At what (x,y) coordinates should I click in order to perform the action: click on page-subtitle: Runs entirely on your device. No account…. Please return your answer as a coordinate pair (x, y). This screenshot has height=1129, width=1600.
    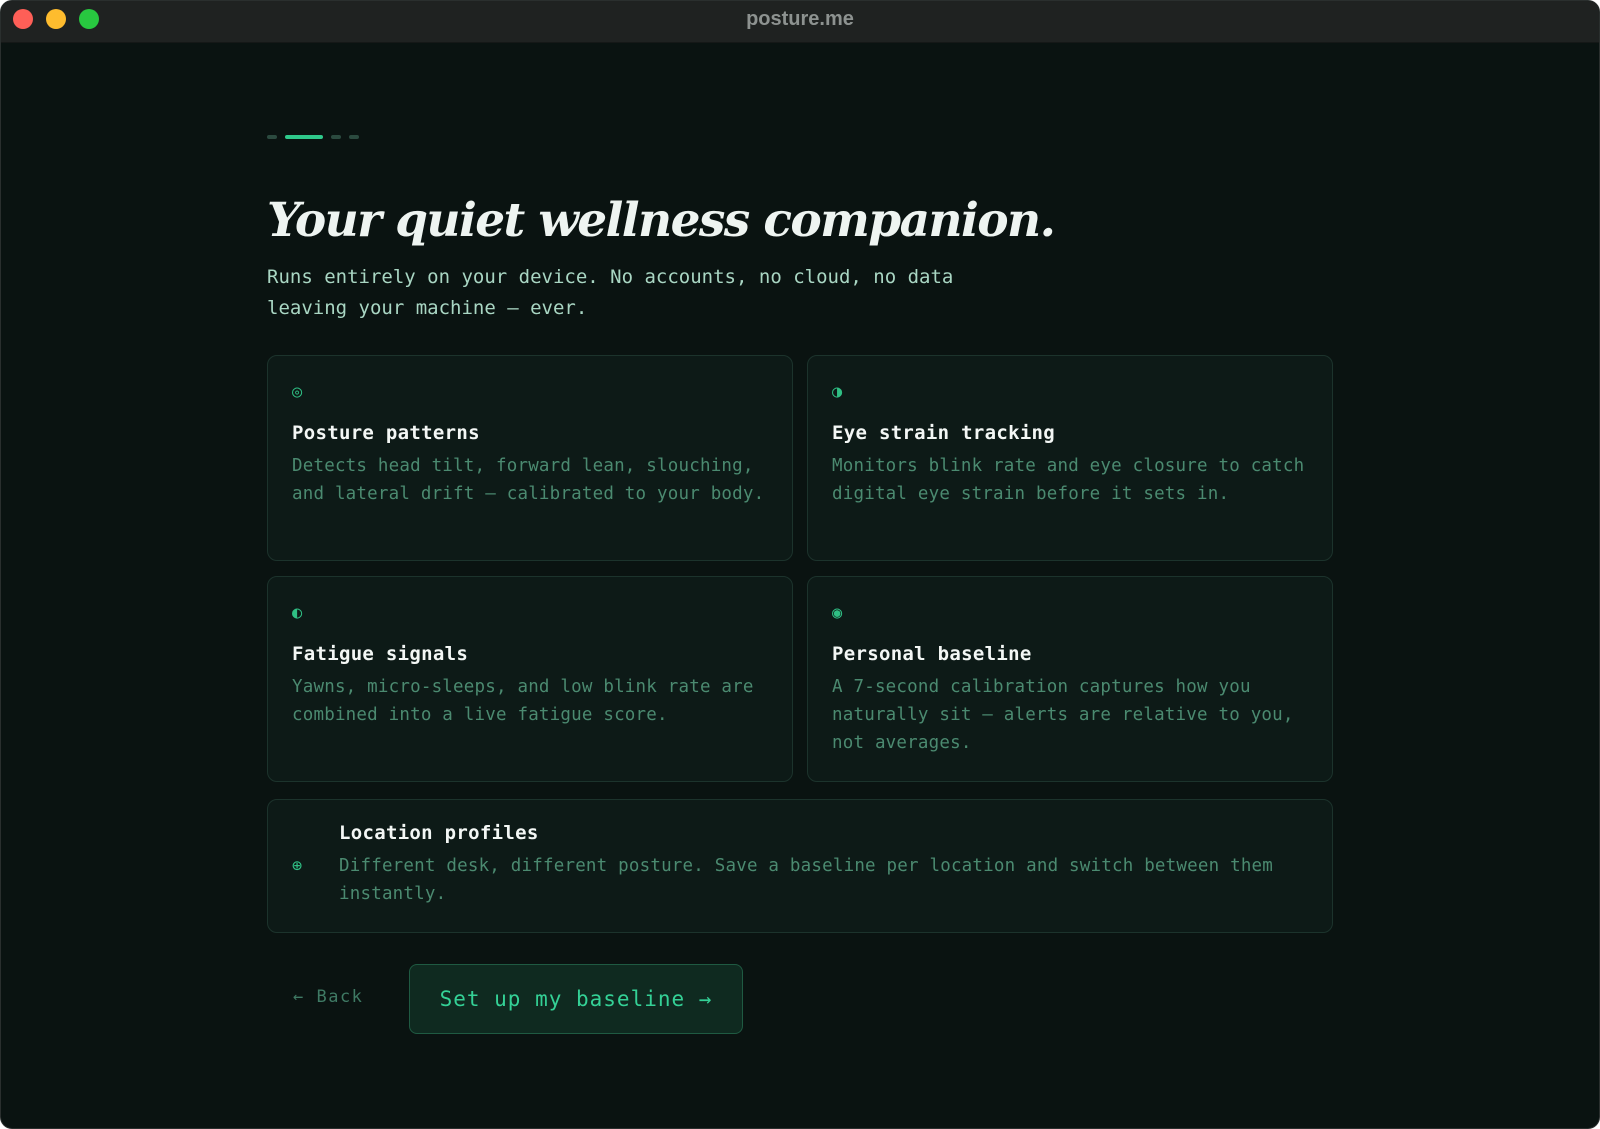
    Looking at the image, I should click on (610, 292).